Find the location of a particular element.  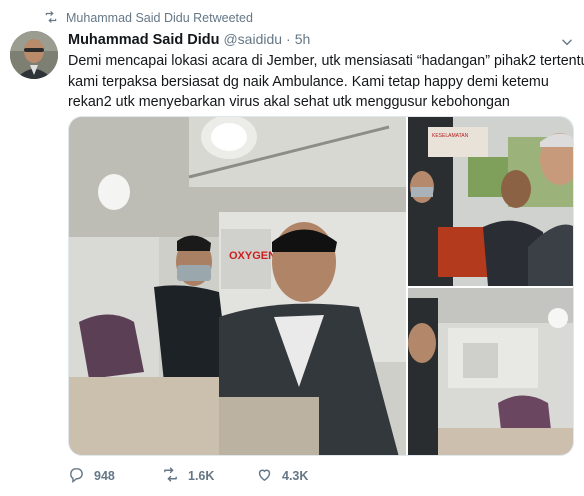

tweet-actions: 948 1.6K 4.3K is located at coordinates (209, 476).